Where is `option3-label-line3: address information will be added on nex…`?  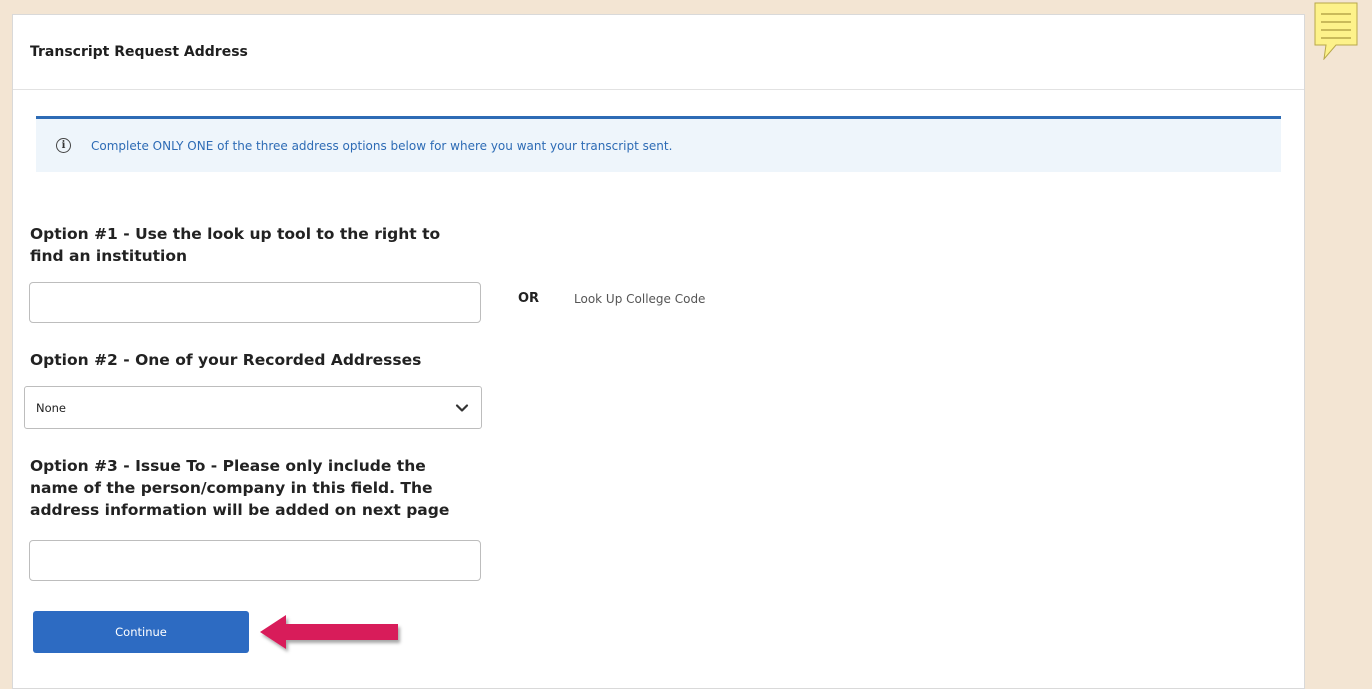
option3-label-line3: address information will be added on nex… is located at coordinates (240, 510).